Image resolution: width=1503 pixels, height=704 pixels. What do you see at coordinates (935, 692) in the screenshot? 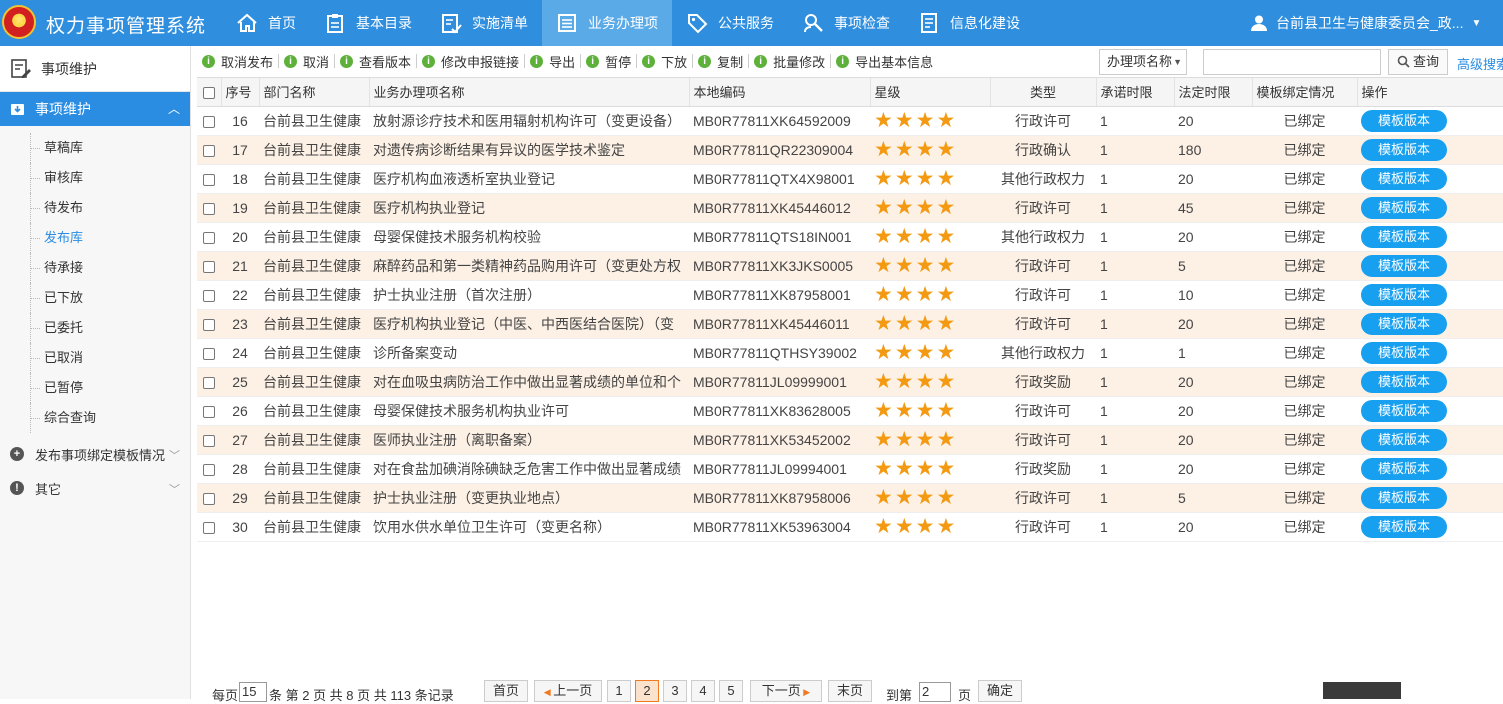
I see `goto-page-input: 2` at bounding box center [935, 692].